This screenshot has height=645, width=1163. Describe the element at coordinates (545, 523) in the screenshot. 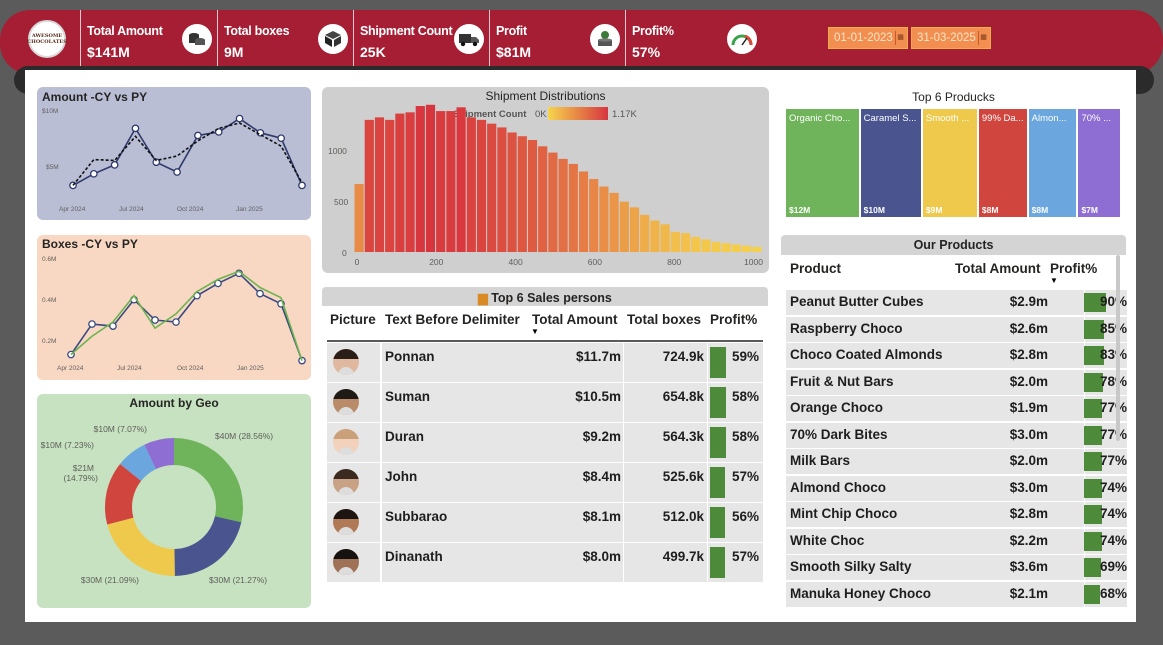

I see `table-row: Subbarao $8.1m 512.0k 56%` at that location.